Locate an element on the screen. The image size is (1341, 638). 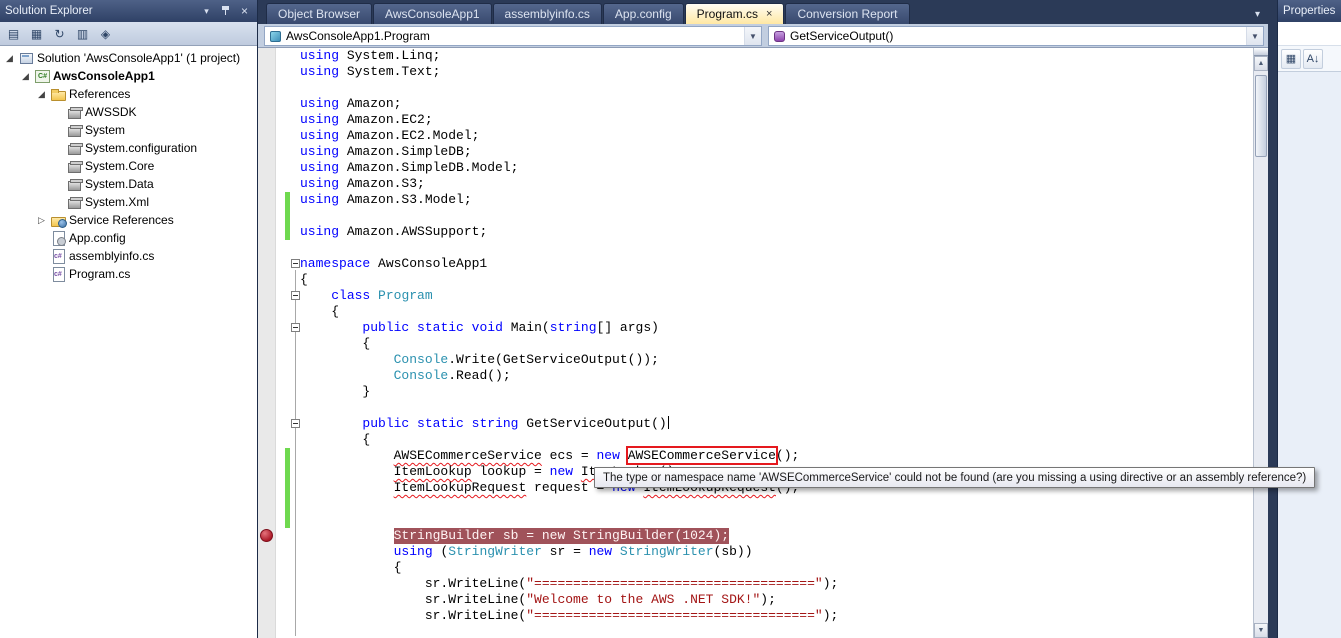
show-all-files-icon: ▦ is located at coordinates (36, 34).